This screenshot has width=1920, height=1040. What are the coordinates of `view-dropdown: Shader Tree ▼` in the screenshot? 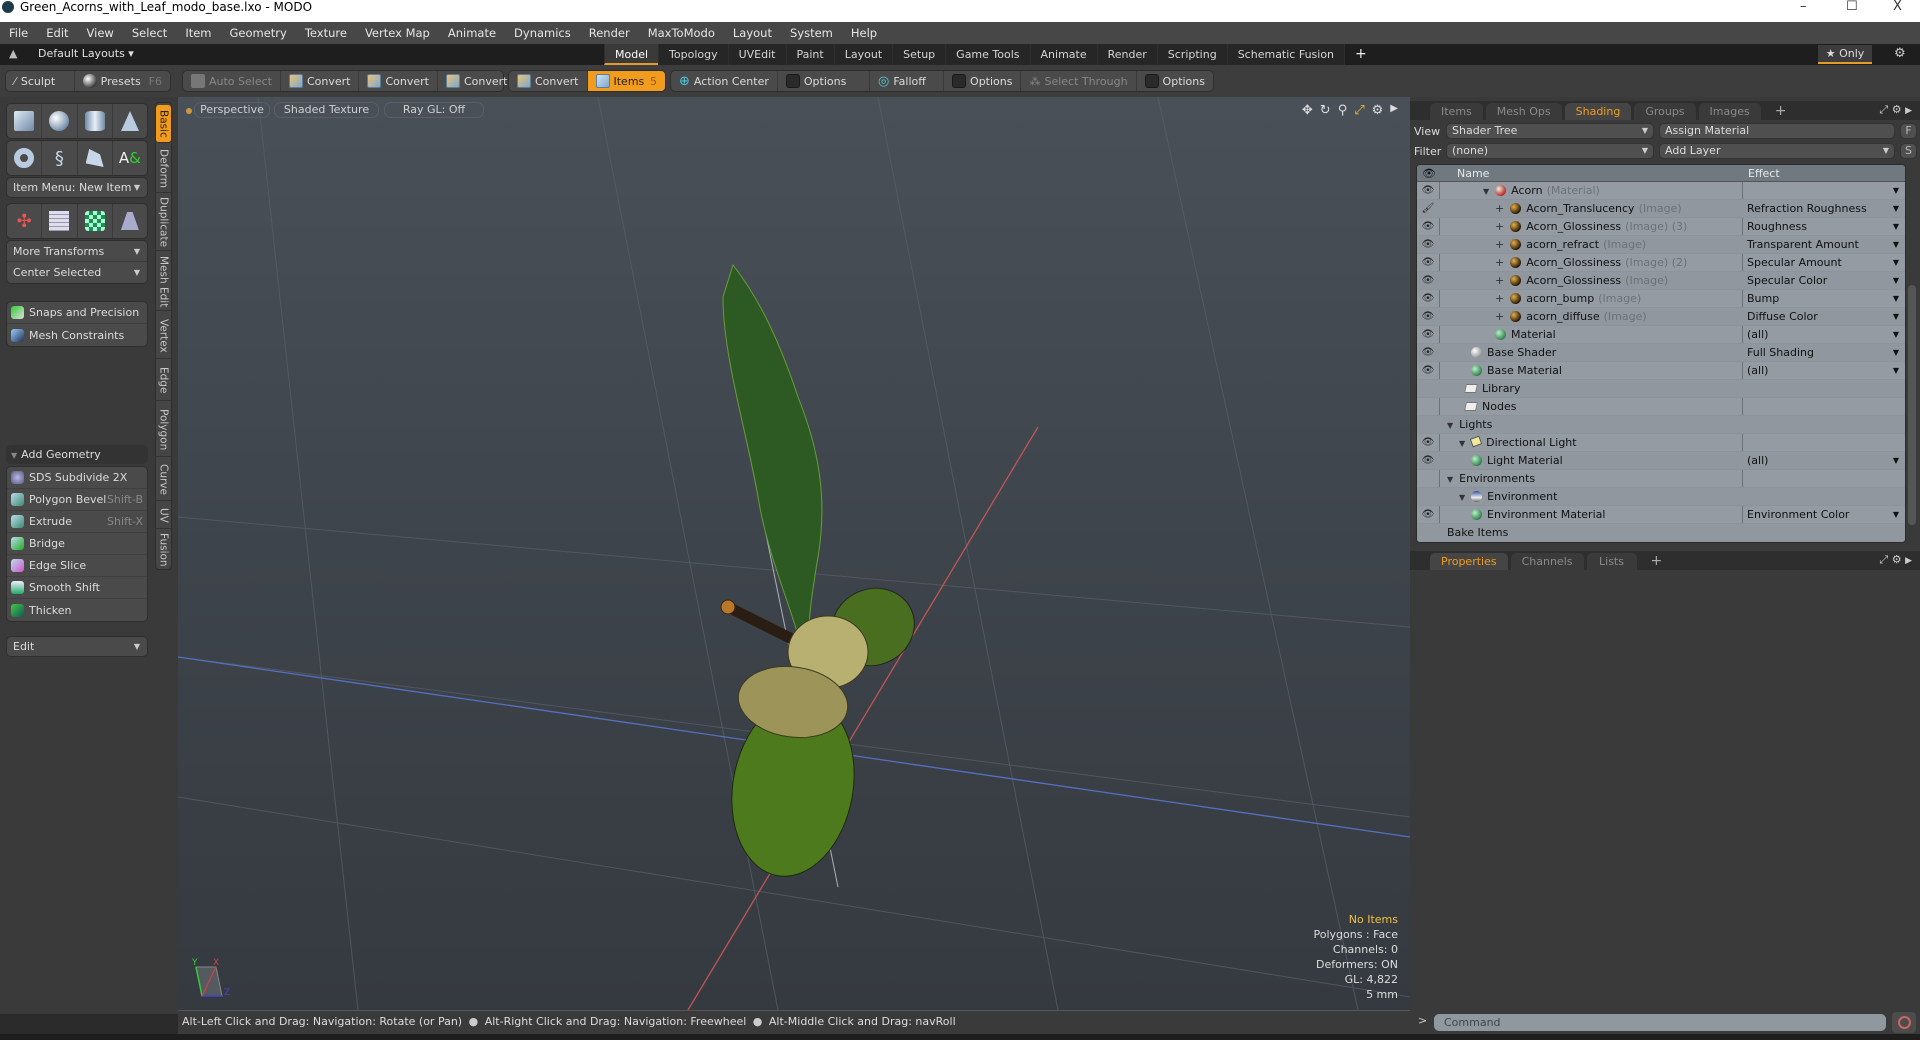 It's located at (1550, 131).